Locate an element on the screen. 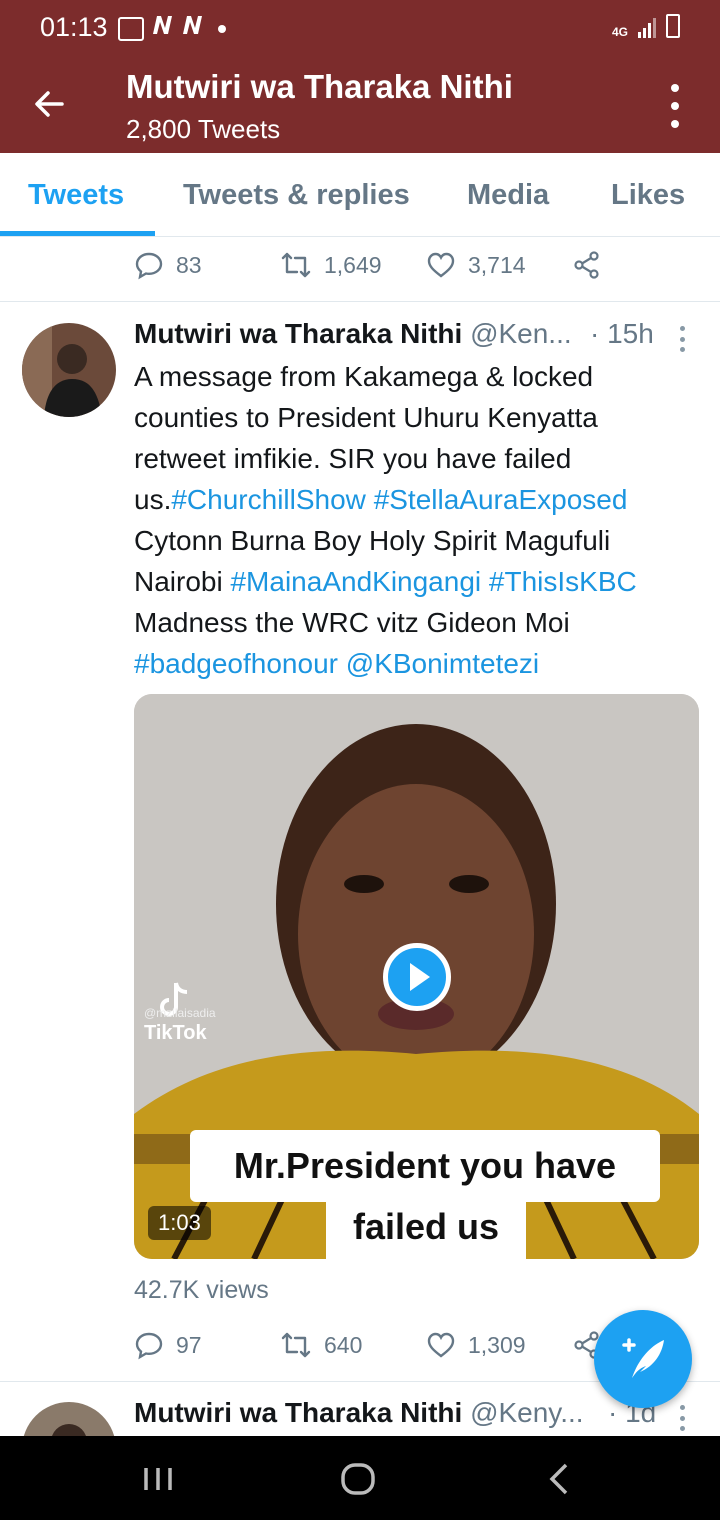 The image size is (720, 1520). profile-tabs: Tweets Tweets & replies Media Likes is located at coordinates (360, 195).